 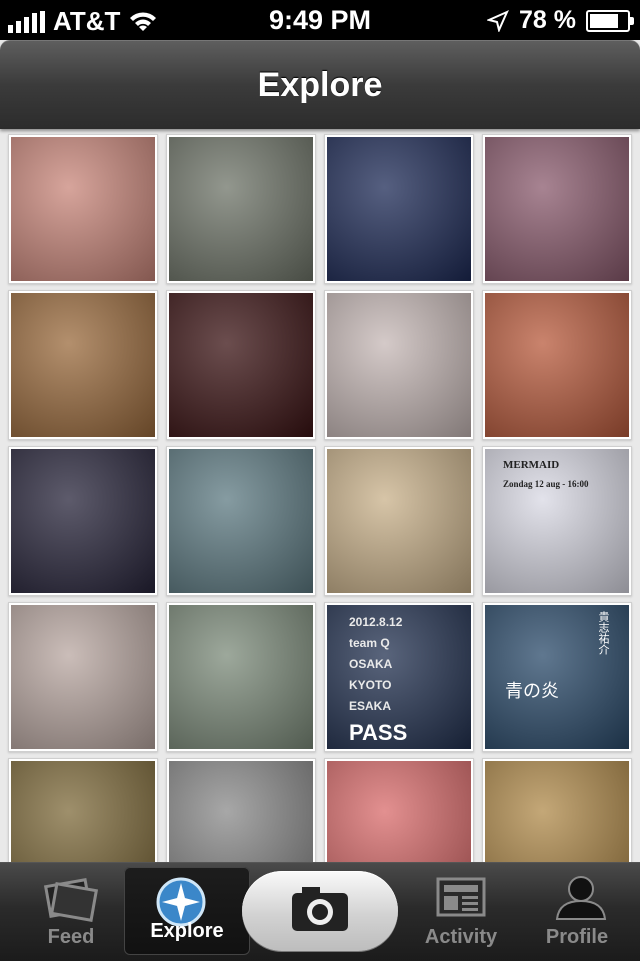 What do you see at coordinates (546, 484) in the screenshot?
I see `photo-text: Zondag 12 aug - 16:00` at bounding box center [546, 484].